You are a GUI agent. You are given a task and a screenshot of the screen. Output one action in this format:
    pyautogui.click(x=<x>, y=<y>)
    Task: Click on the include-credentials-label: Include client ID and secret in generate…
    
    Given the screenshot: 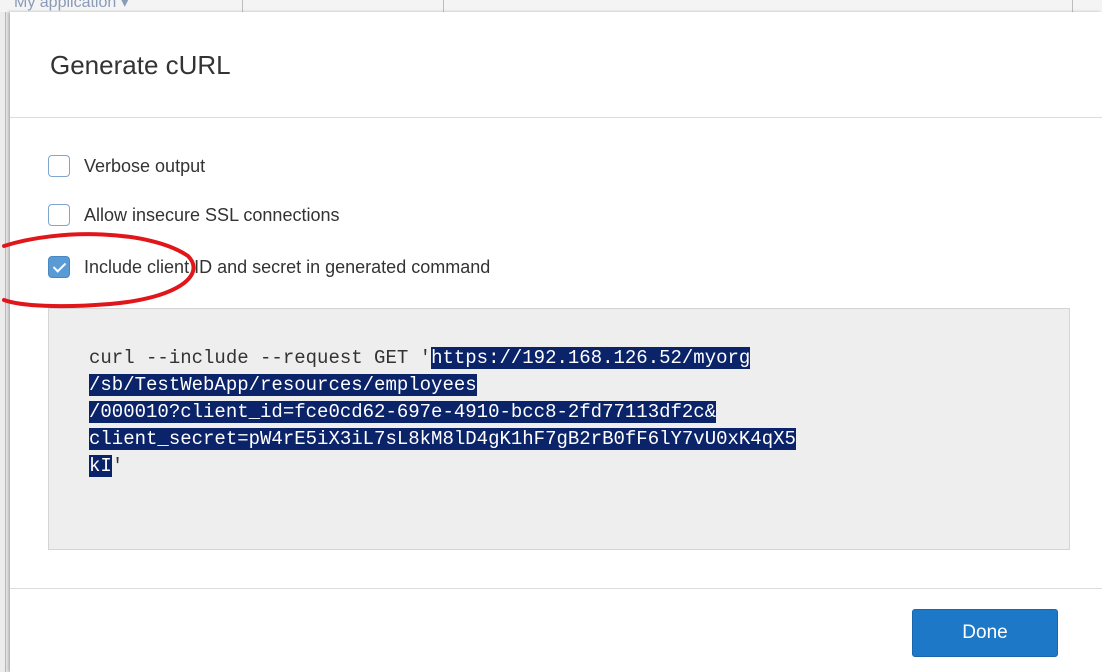 What is the action you would take?
    pyautogui.click(x=287, y=266)
    